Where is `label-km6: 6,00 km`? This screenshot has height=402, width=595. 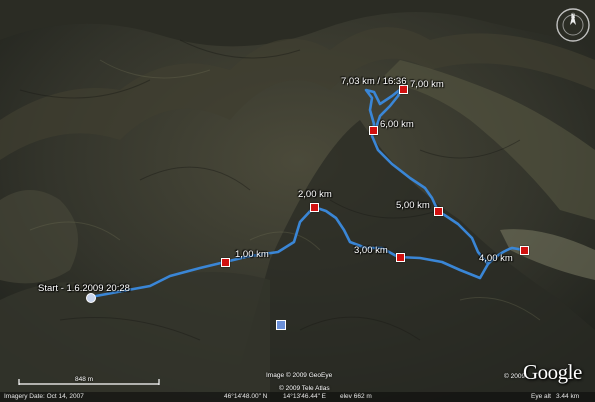 label-km6: 6,00 km is located at coordinates (397, 124).